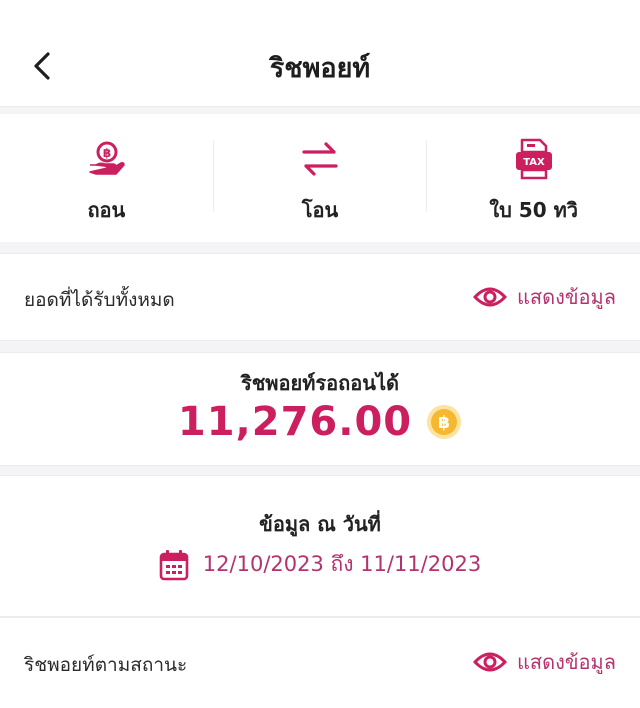 This screenshot has width=640, height=708. What do you see at coordinates (320, 524) in the screenshot?
I see `date-info-title: ข้อมูล ณ วันที่` at bounding box center [320, 524].